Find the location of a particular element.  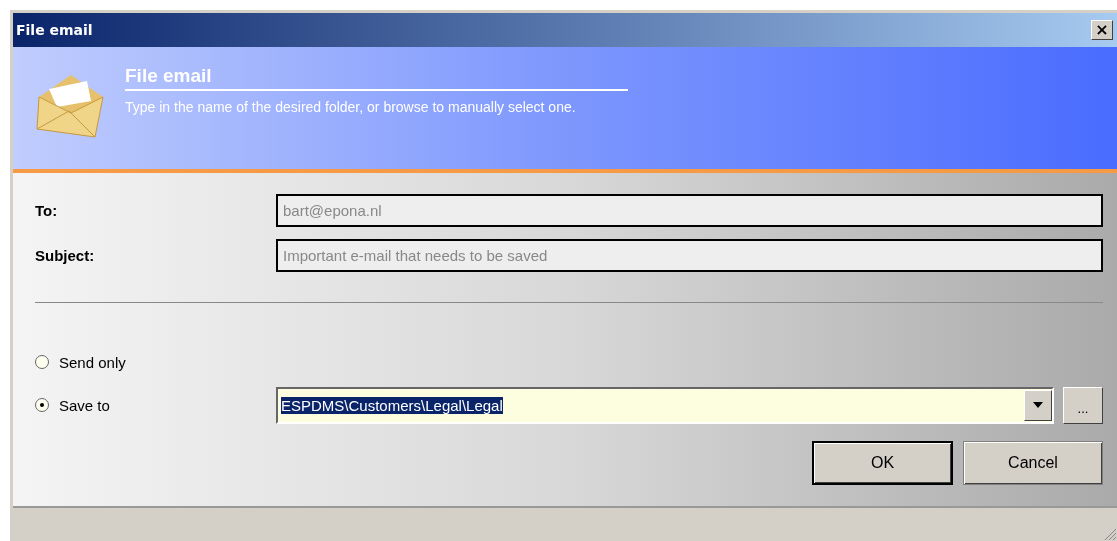

close-button: × is located at coordinates (1102, 30).